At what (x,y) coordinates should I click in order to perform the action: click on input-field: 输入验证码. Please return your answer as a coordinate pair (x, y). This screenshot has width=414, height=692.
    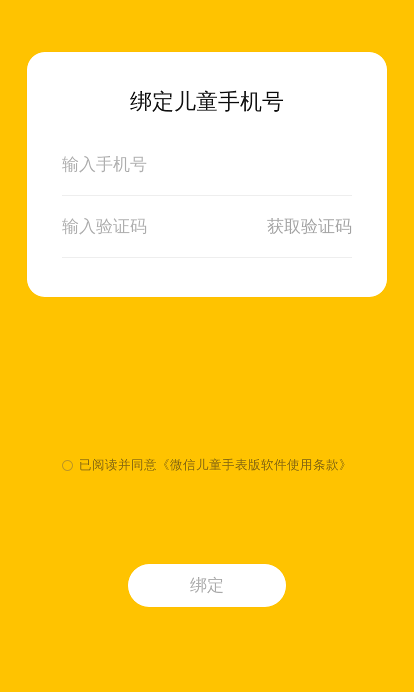
    Looking at the image, I should click on (164, 226).